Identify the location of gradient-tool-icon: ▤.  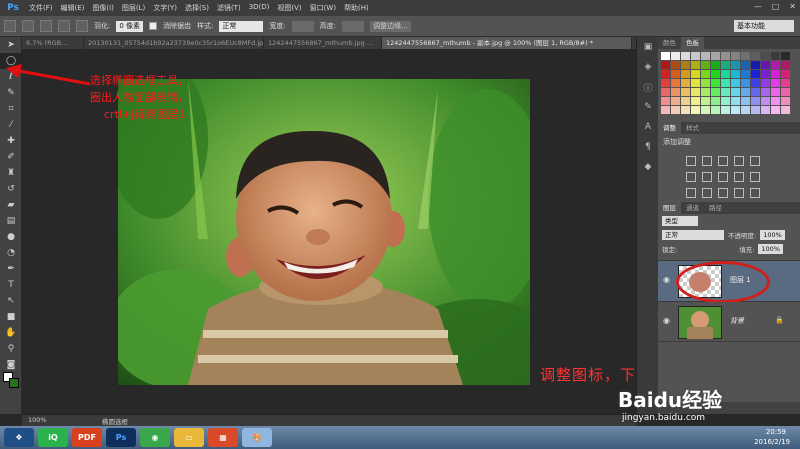
(11, 221).